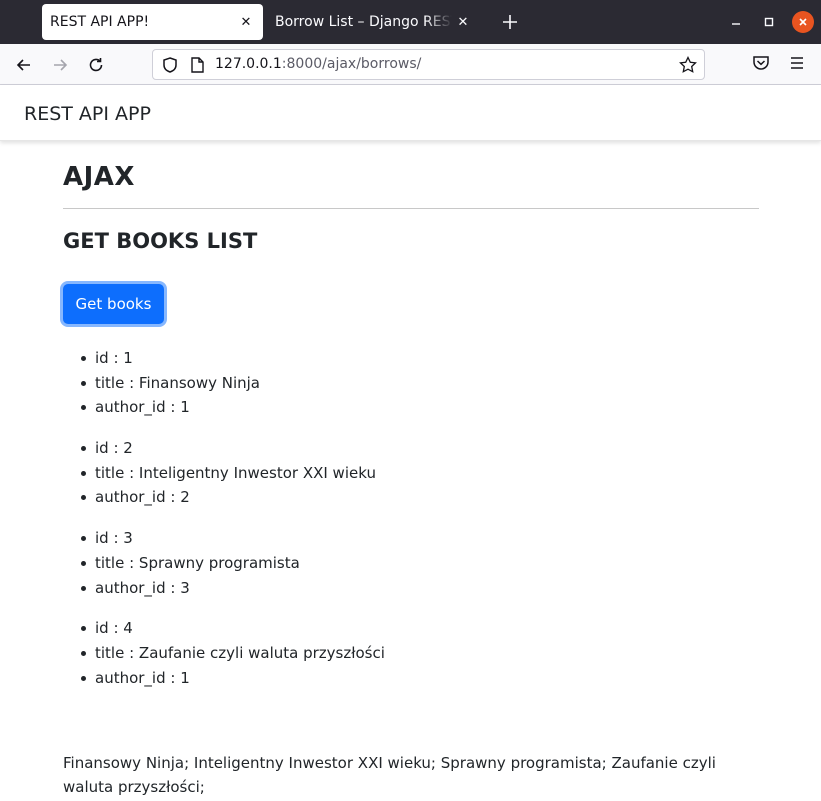 This screenshot has width=821, height=801. I want to click on get-books-button: Get books, so click(113, 304).